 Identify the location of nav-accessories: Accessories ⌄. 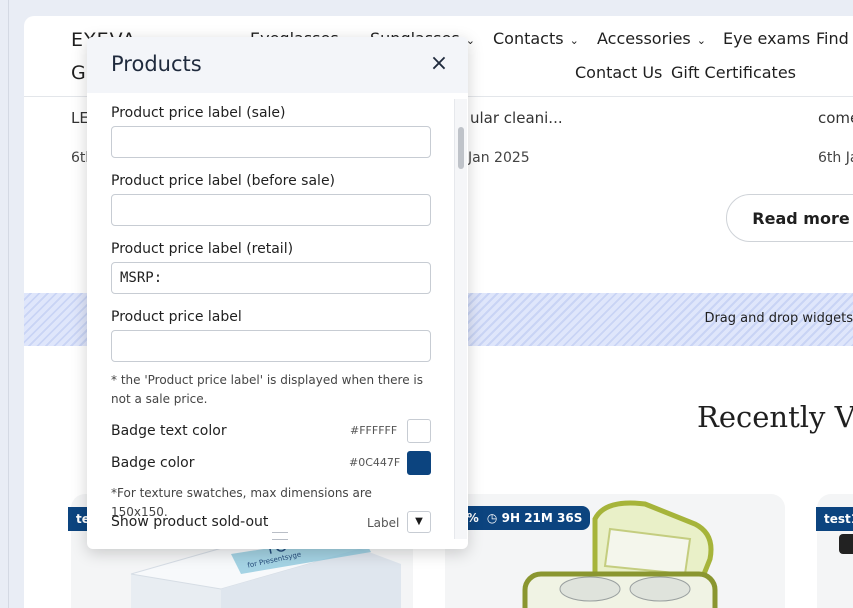
(651, 38).